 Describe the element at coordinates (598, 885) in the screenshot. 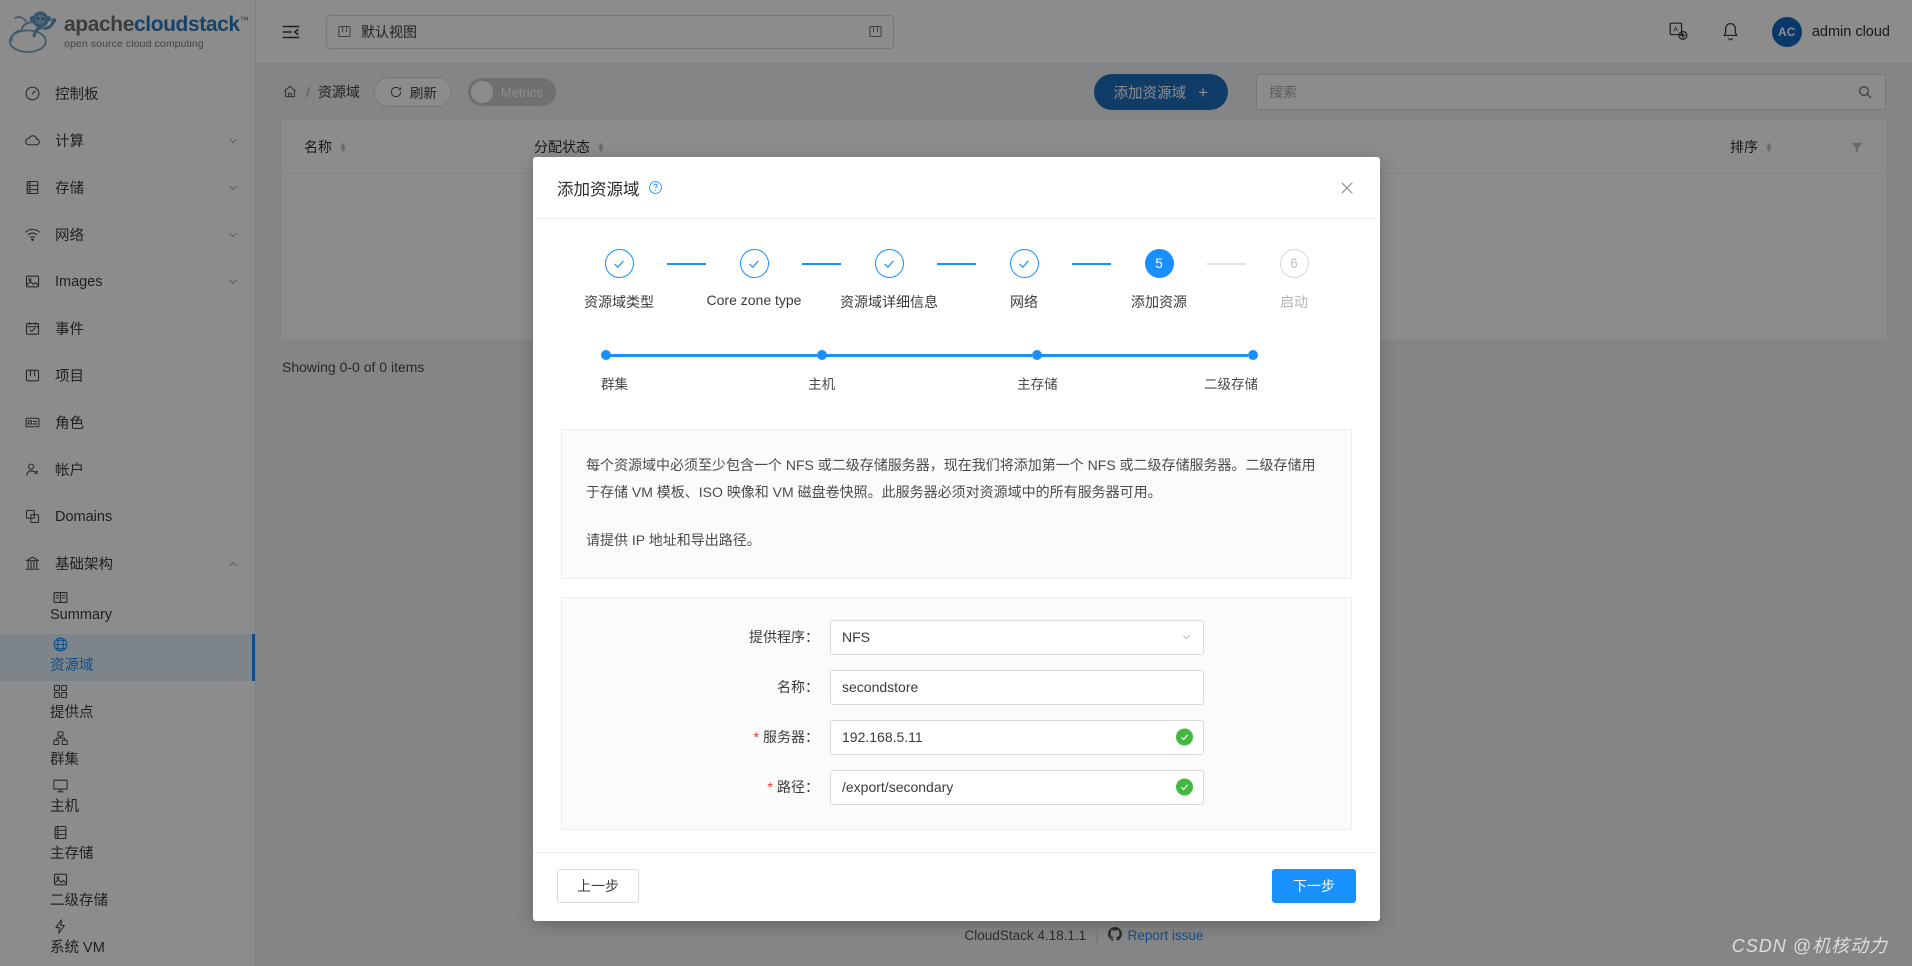

I see `previous-step-button: 上一步` at that location.